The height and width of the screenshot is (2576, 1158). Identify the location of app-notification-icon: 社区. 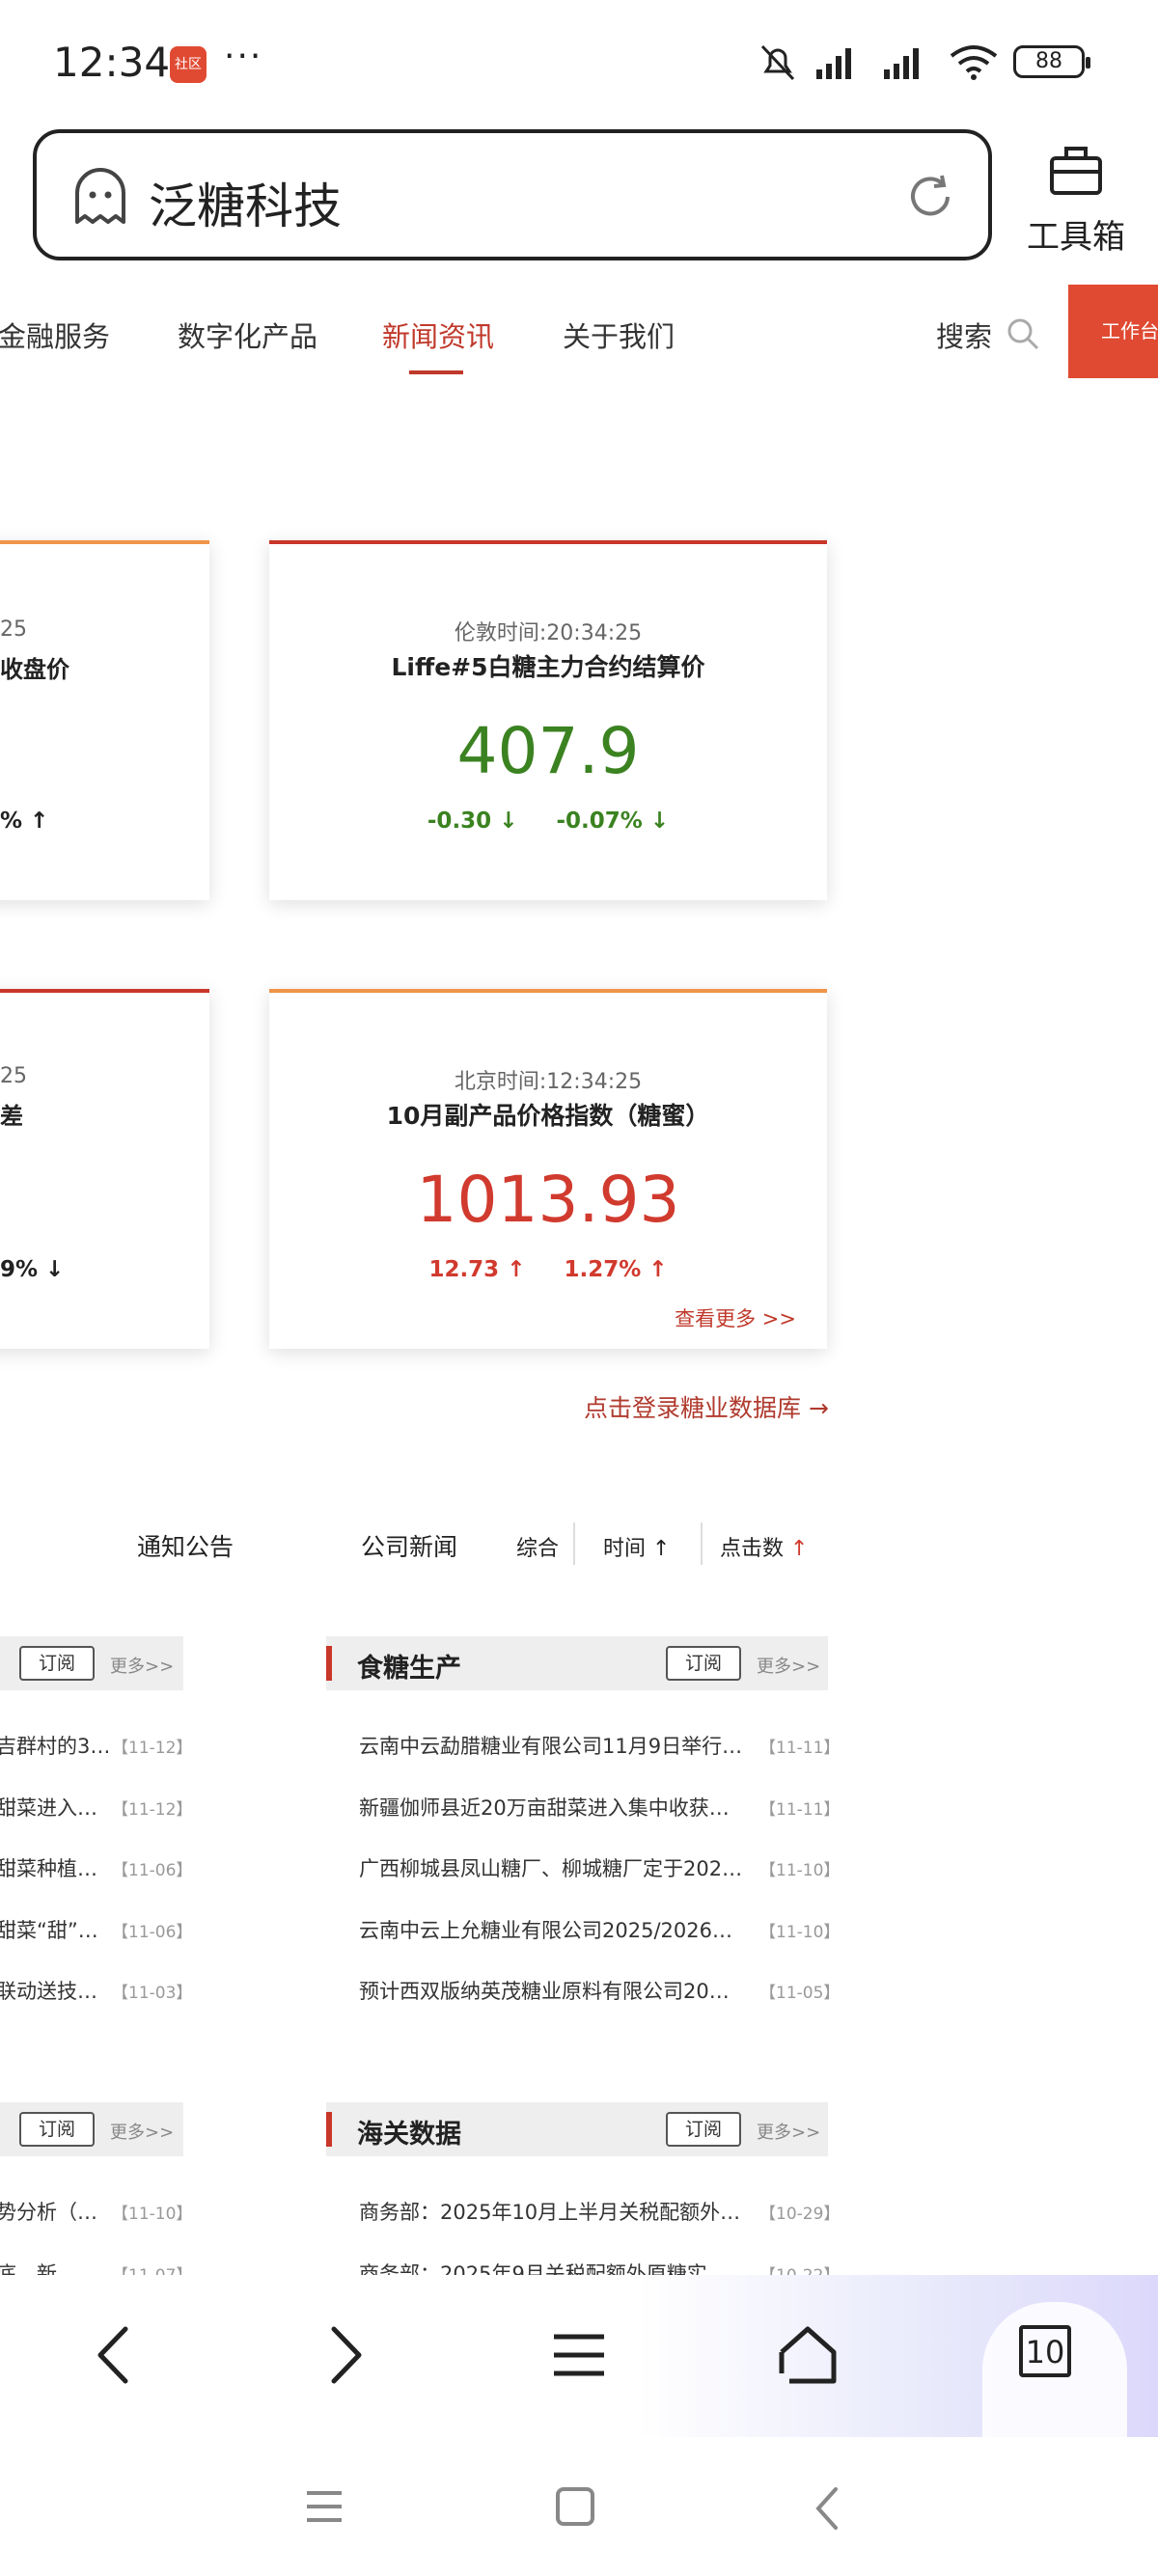
(188, 64).